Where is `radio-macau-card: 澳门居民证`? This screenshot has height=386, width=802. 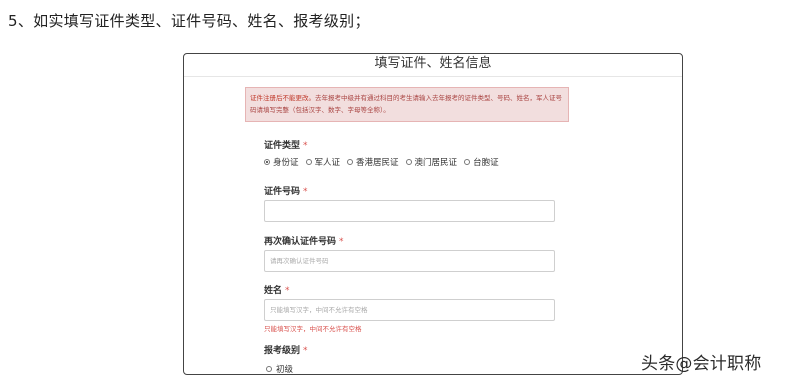
radio-macau-card: 澳门居民证 is located at coordinates (431, 162).